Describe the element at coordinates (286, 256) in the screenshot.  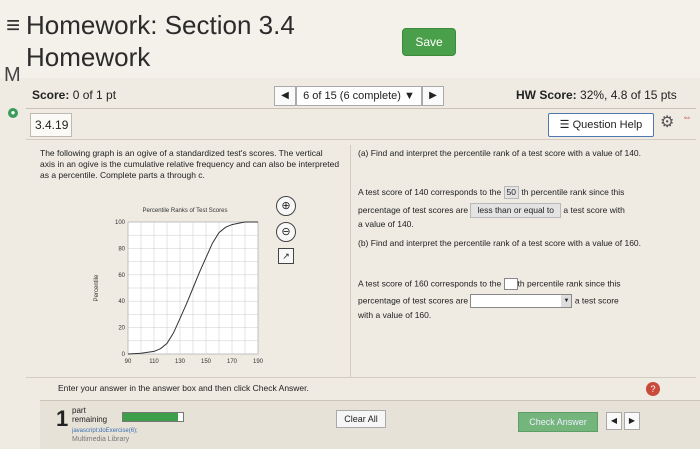
I see `external-link-icon: ↗` at that location.